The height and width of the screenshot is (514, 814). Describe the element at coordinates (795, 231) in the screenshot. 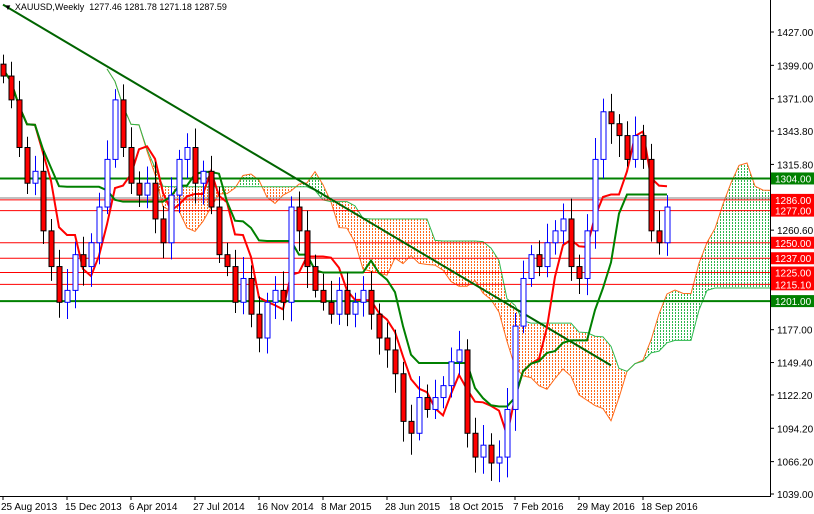

I see `y-tick-label: 1260.60` at that location.